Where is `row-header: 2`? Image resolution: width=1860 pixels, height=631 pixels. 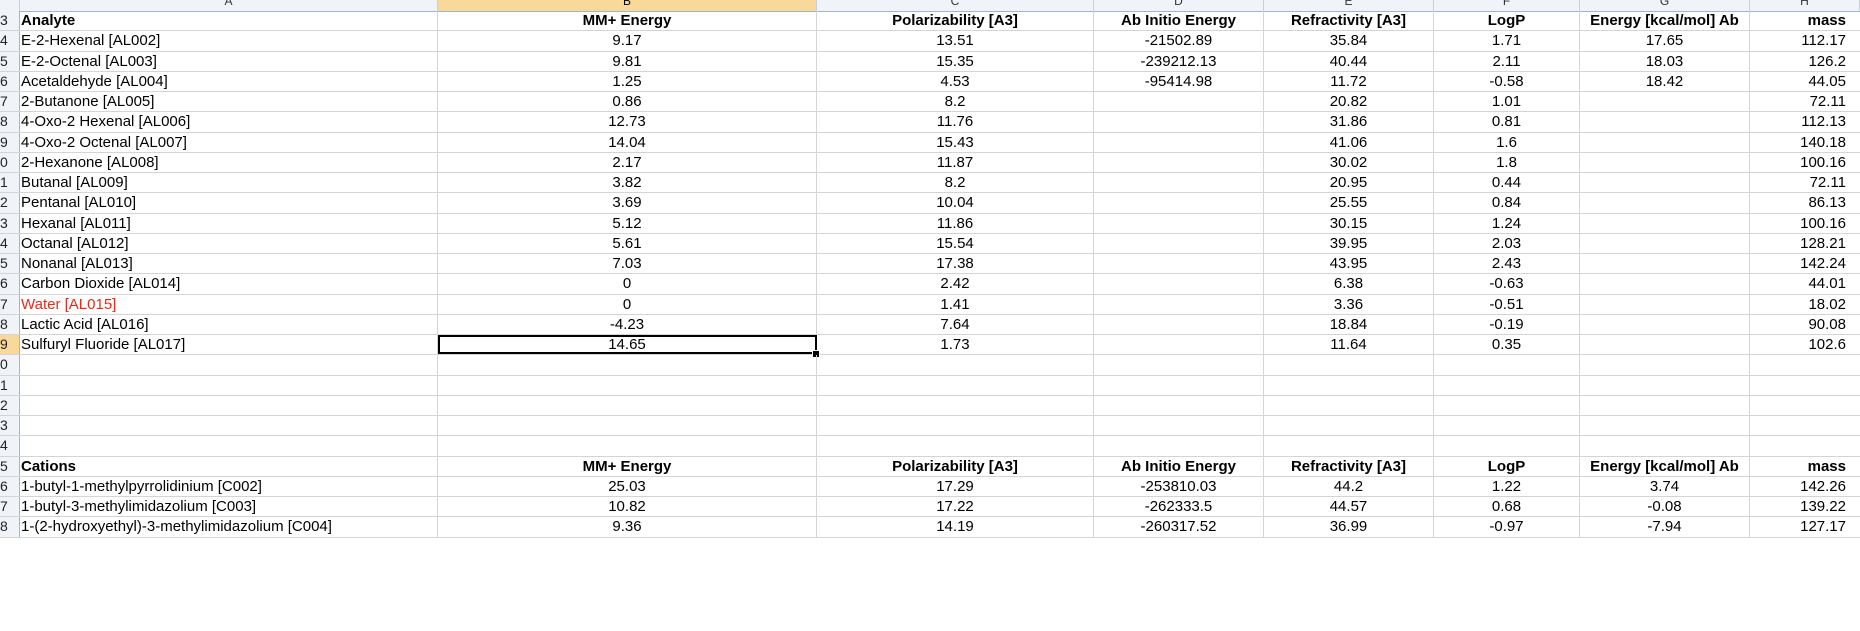
row-header: 2 is located at coordinates (10, 203).